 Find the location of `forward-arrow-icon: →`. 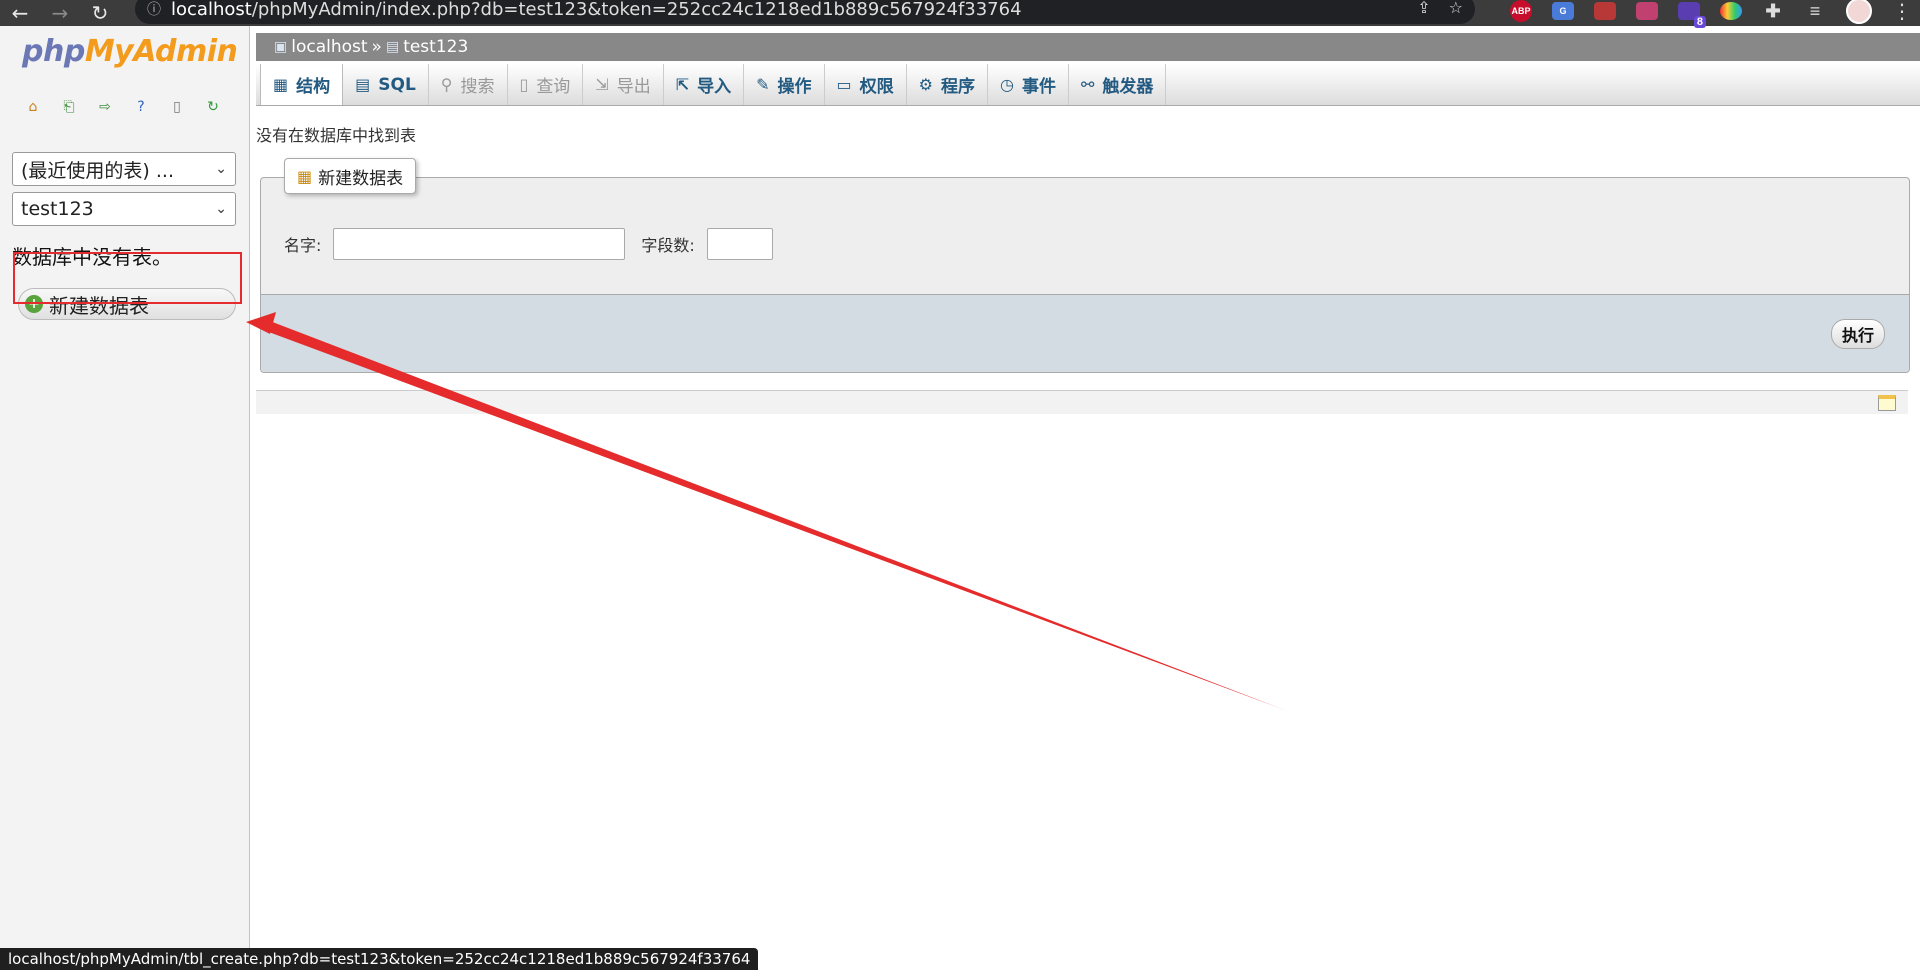

forward-arrow-icon: → is located at coordinates (60, 13).